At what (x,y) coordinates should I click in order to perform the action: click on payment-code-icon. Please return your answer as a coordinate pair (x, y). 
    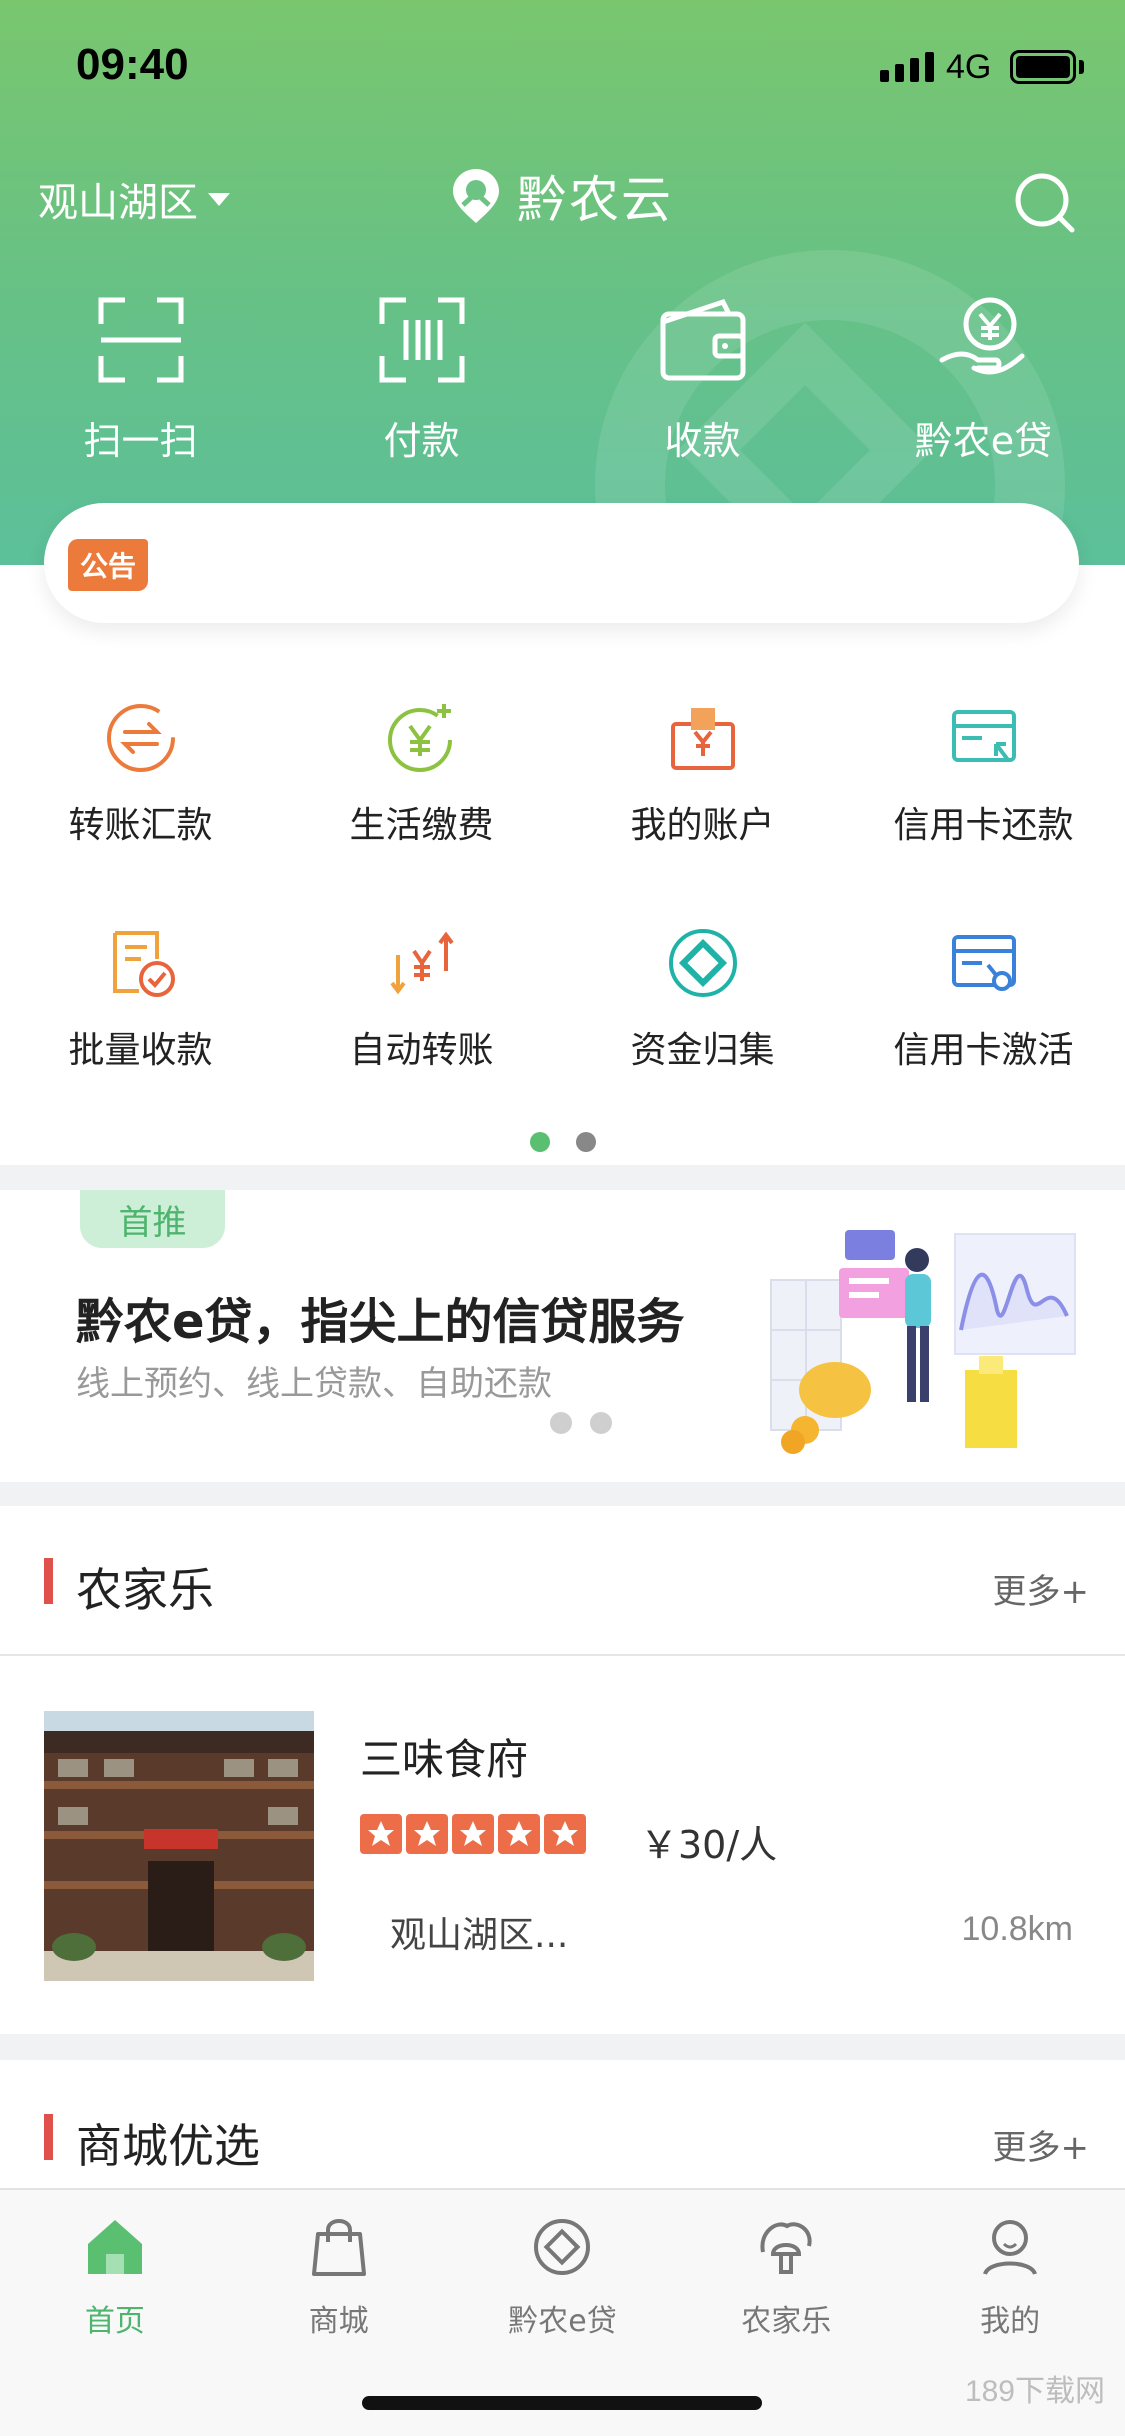
    Looking at the image, I should click on (421, 340).